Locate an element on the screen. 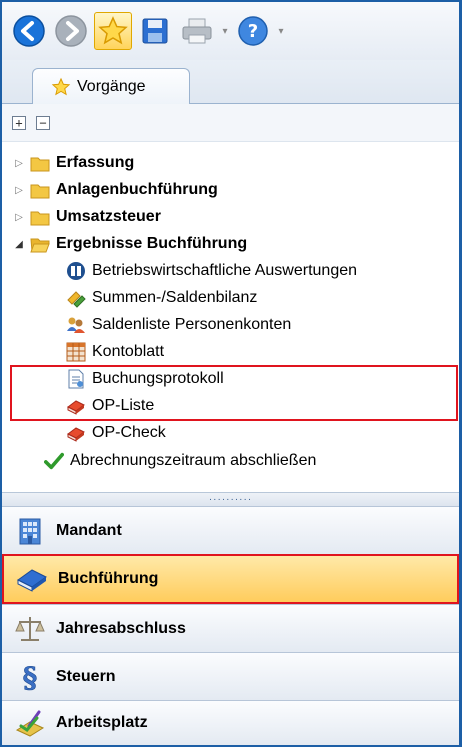  forward-button is located at coordinates (71, 31).